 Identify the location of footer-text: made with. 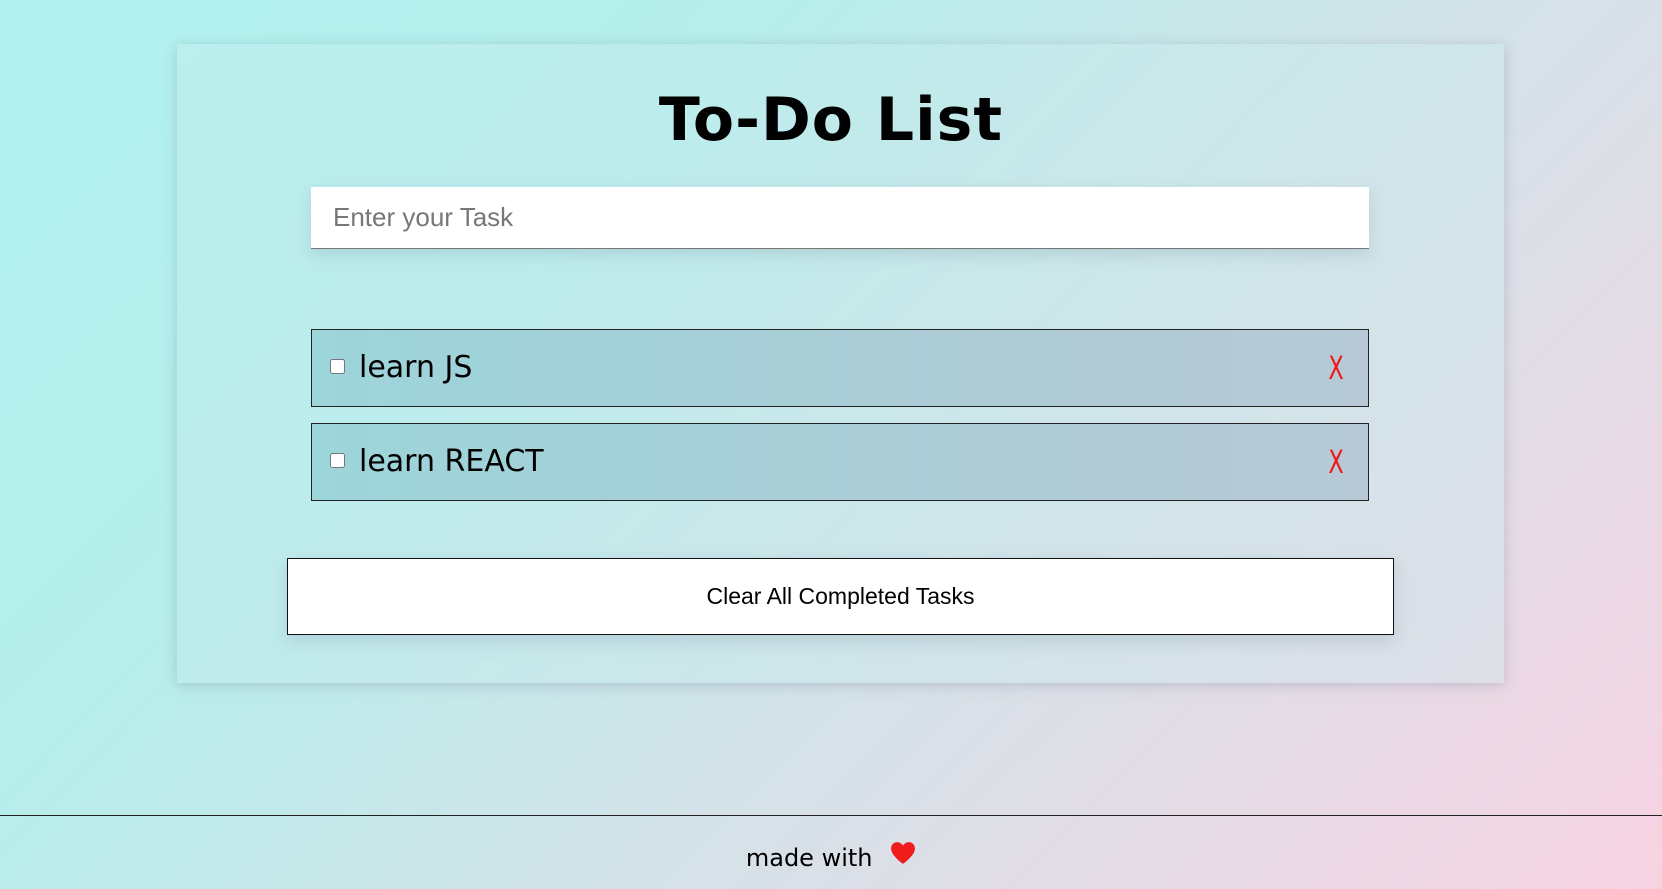
(809, 858).